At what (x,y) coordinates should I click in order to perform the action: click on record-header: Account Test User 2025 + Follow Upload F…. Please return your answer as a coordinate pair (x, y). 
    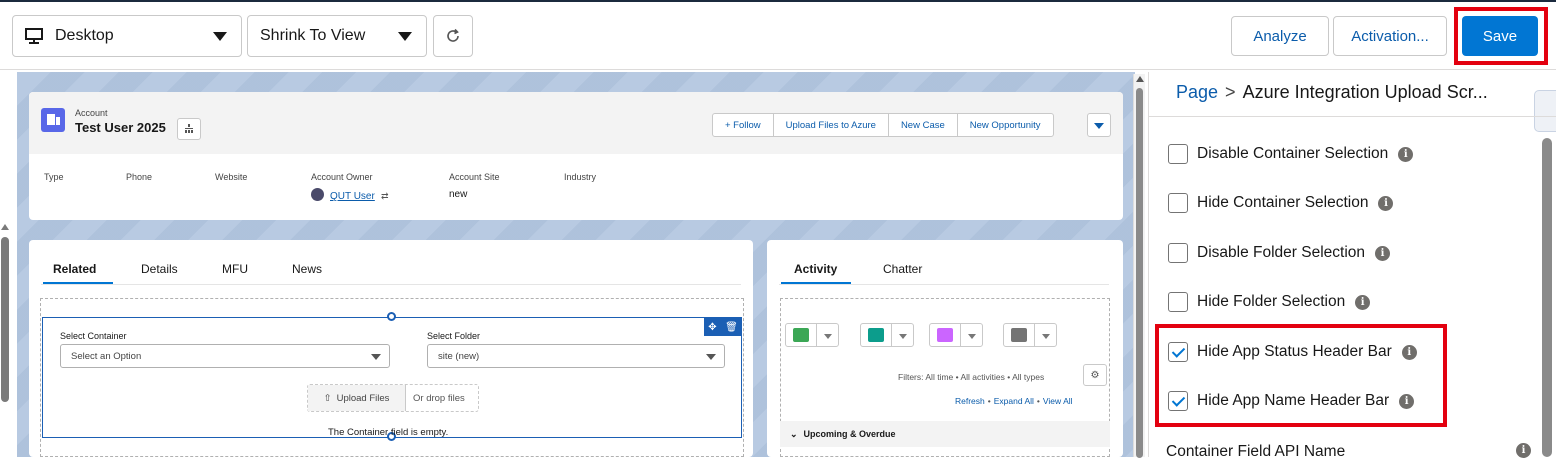
    Looking at the image, I should click on (576, 123).